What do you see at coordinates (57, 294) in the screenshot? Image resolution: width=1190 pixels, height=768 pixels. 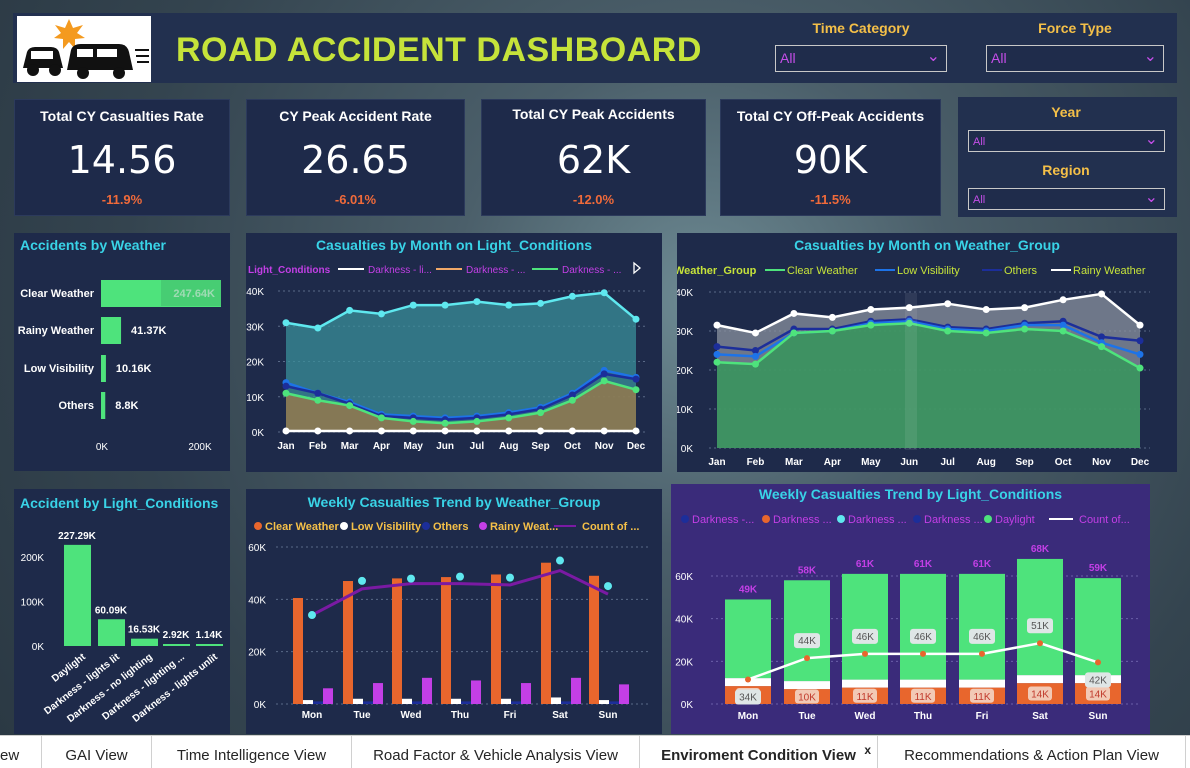 I see `bar-category-label: Clear Weather` at bounding box center [57, 294].